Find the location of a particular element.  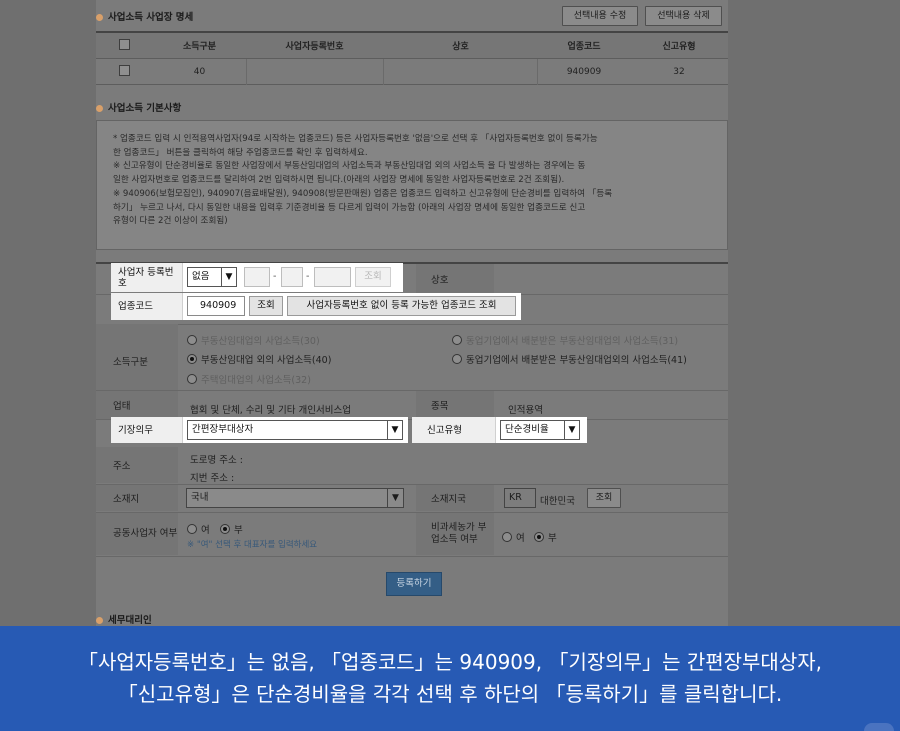

bookkeeping-row-highlight: 기장의무 간편장부대상자 ▼ is located at coordinates (259, 430).